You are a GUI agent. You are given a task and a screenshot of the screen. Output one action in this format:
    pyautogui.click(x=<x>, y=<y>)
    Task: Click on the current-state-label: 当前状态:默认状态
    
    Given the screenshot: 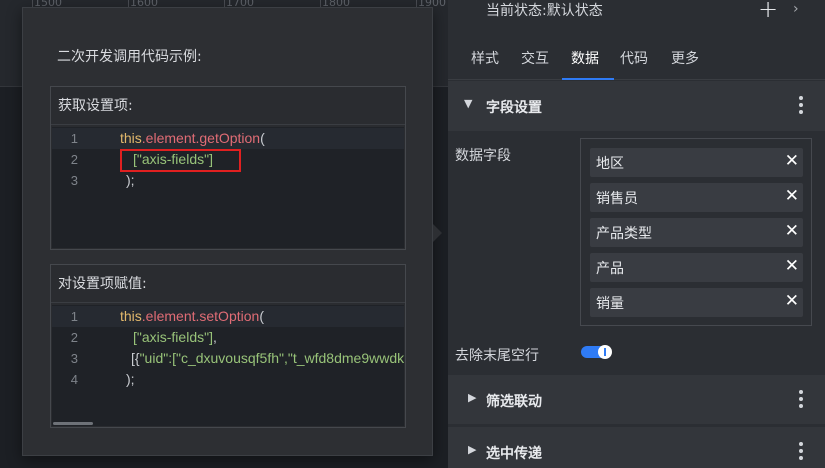 What is the action you would take?
    pyautogui.click(x=544, y=11)
    